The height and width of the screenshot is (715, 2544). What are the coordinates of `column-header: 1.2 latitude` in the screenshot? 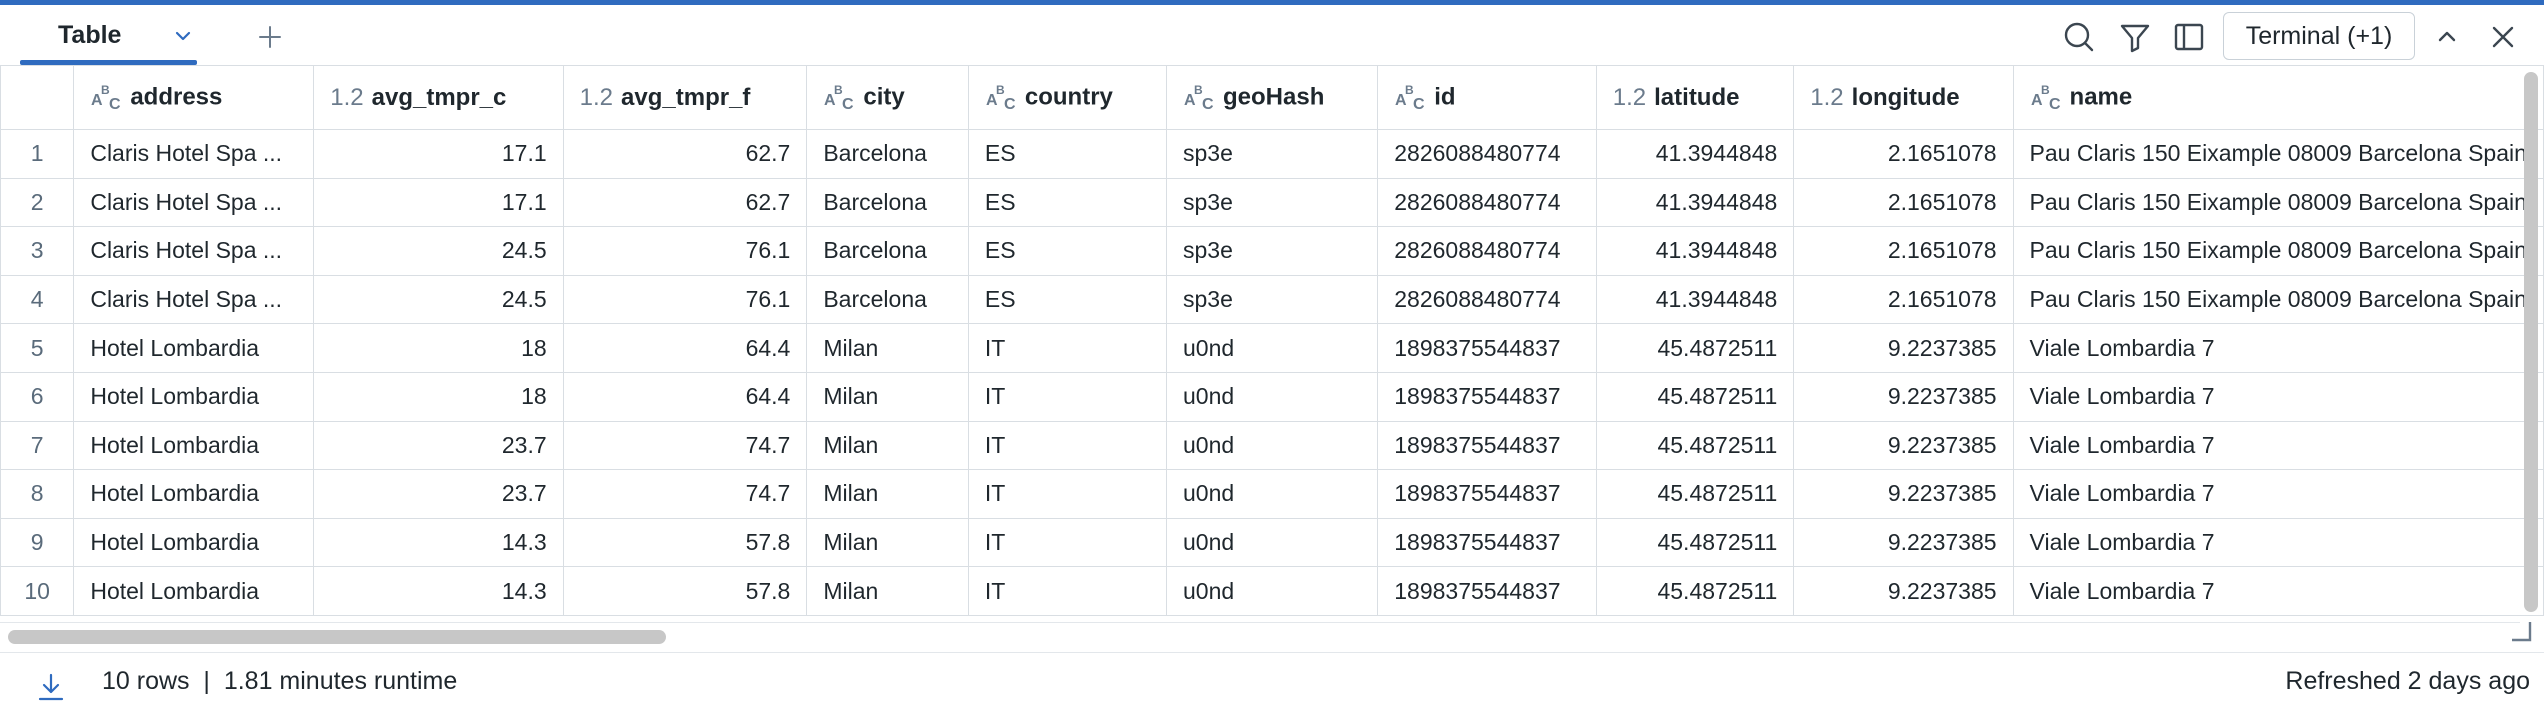 It's located at (1695, 97).